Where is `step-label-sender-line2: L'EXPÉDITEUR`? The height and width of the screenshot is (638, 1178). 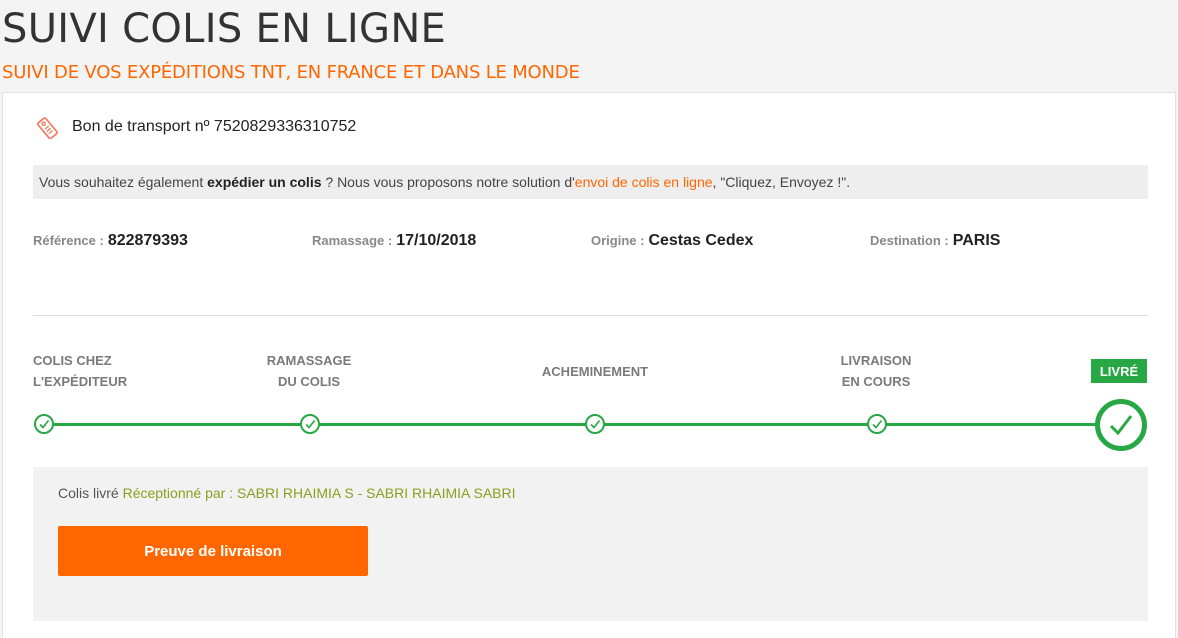 step-label-sender-line2: L'EXPÉDITEUR is located at coordinates (80, 381).